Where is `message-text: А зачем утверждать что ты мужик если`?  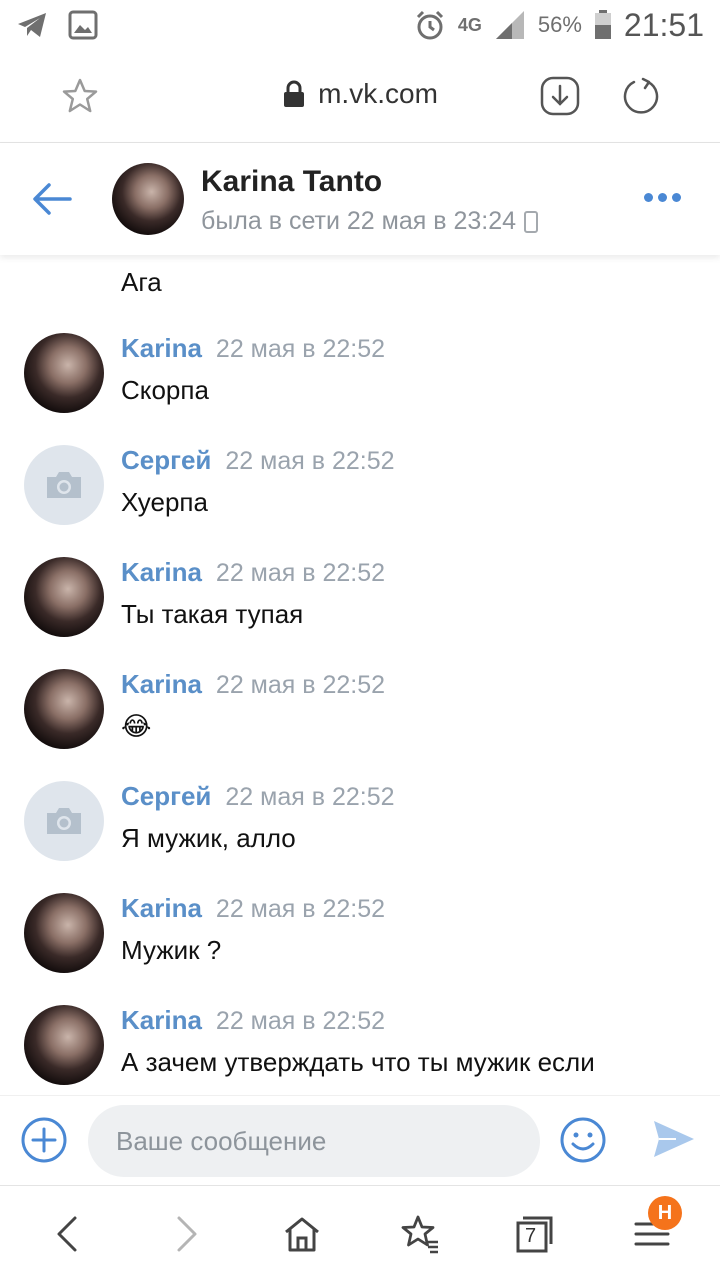
message-text: А зачем утверждать что ты мужик если is located at coordinates (358, 1062).